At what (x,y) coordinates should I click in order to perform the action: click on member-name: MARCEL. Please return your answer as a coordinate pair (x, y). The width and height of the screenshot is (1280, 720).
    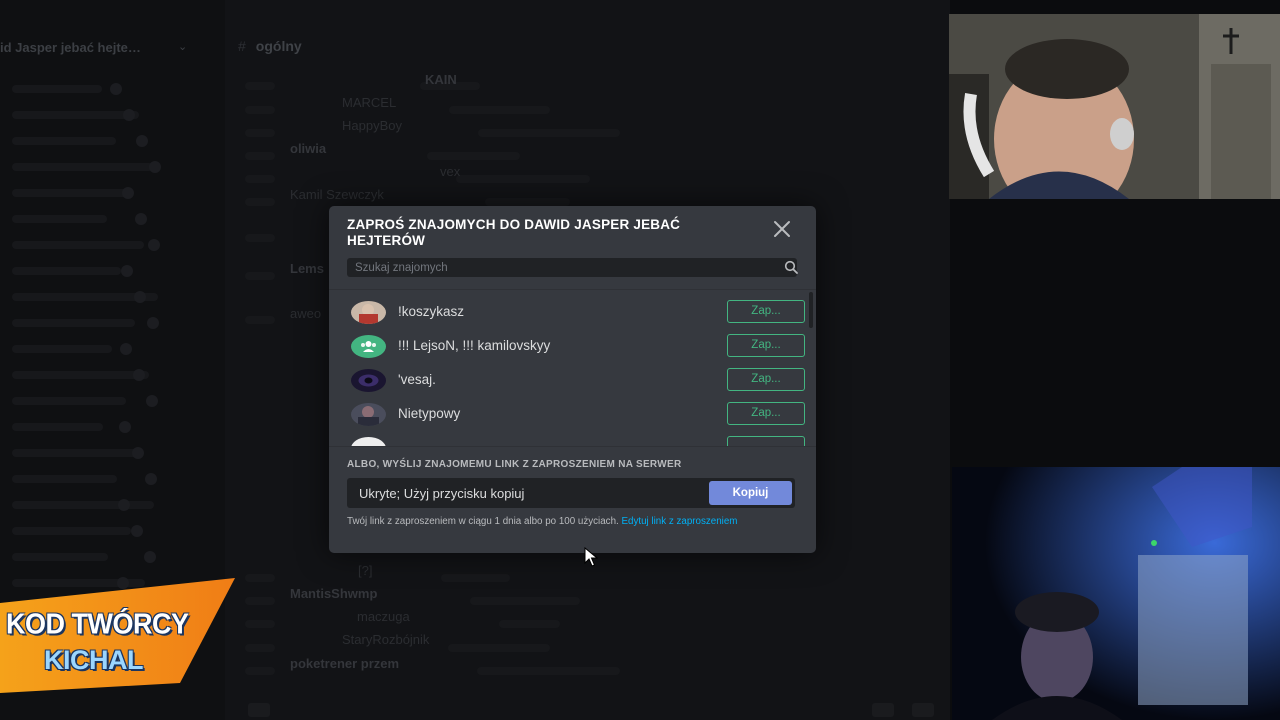
    Looking at the image, I should click on (369, 102).